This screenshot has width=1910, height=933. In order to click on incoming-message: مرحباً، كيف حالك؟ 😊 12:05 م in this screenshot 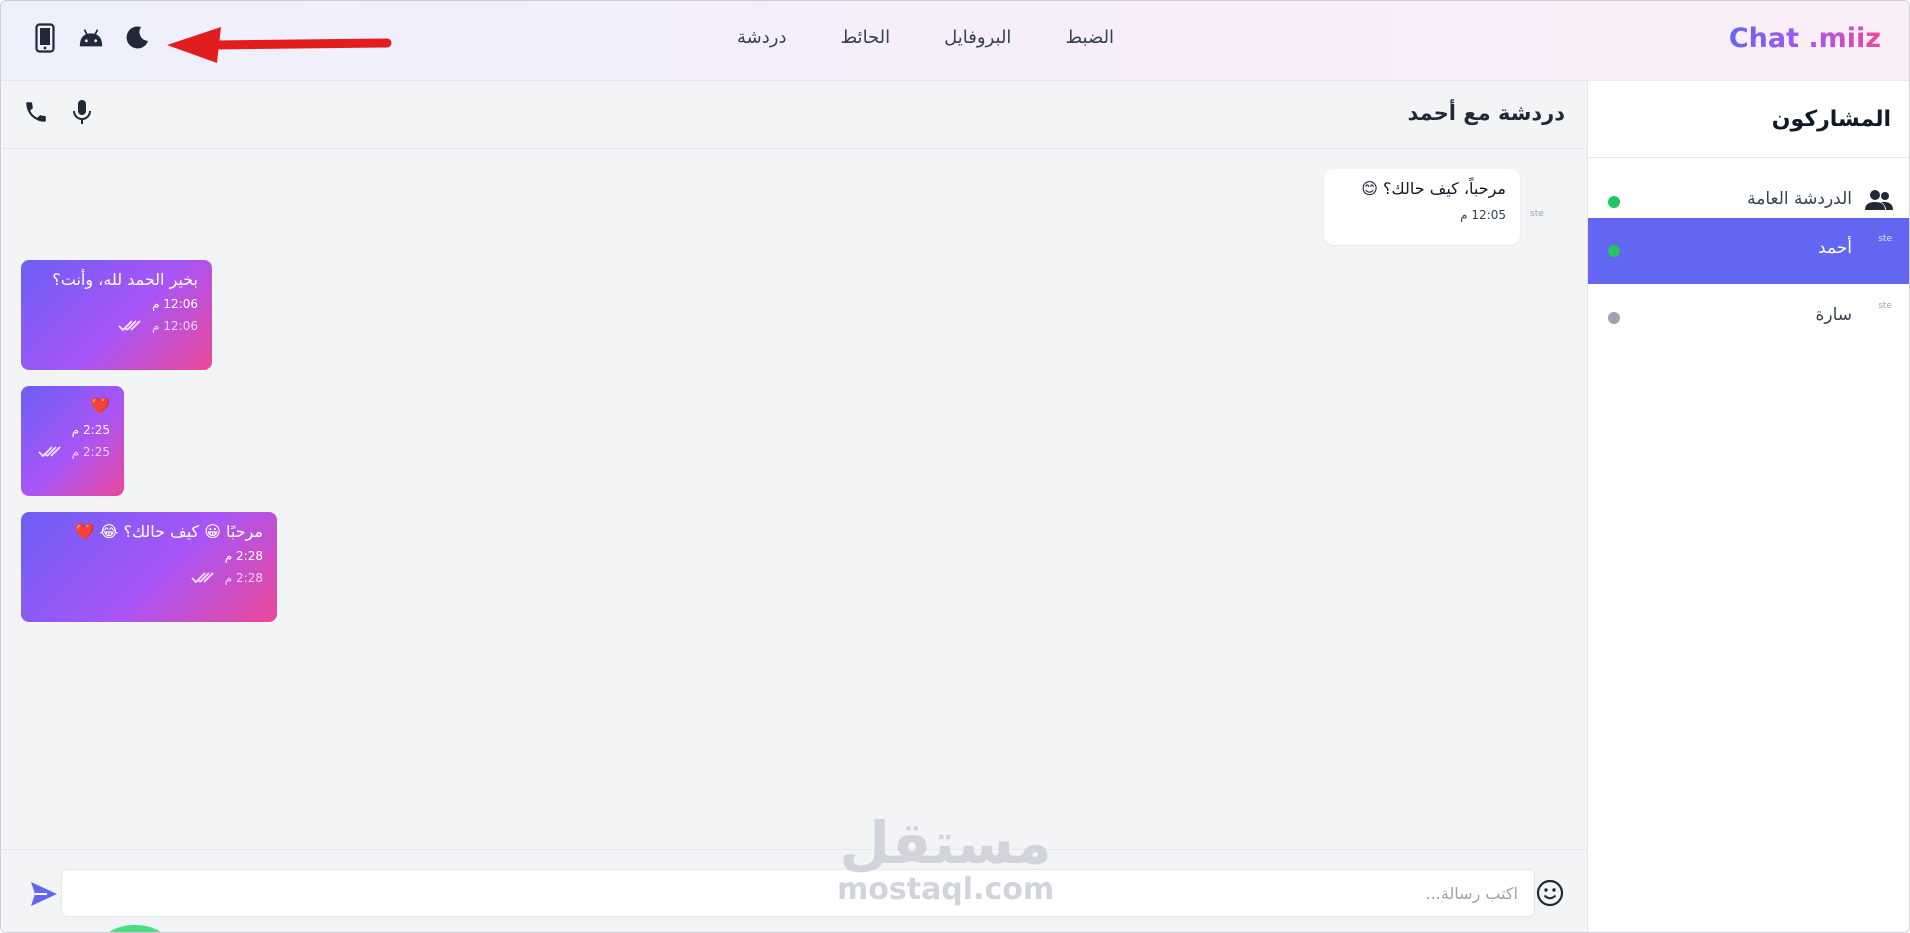, I will do `click(1422, 207)`.